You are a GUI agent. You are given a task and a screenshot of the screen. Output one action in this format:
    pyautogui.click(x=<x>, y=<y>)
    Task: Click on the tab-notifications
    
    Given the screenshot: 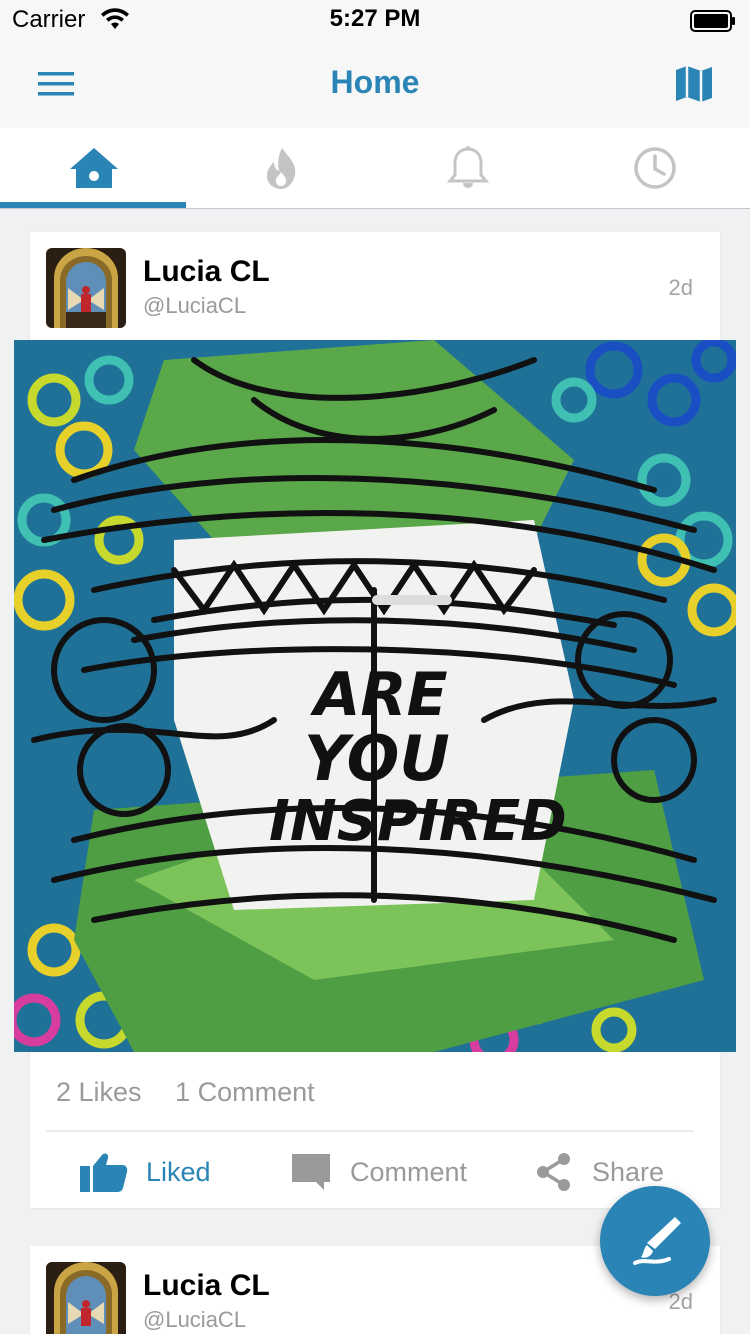 What is the action you would take?
    pyautogui.click(x=467, y=168)
    